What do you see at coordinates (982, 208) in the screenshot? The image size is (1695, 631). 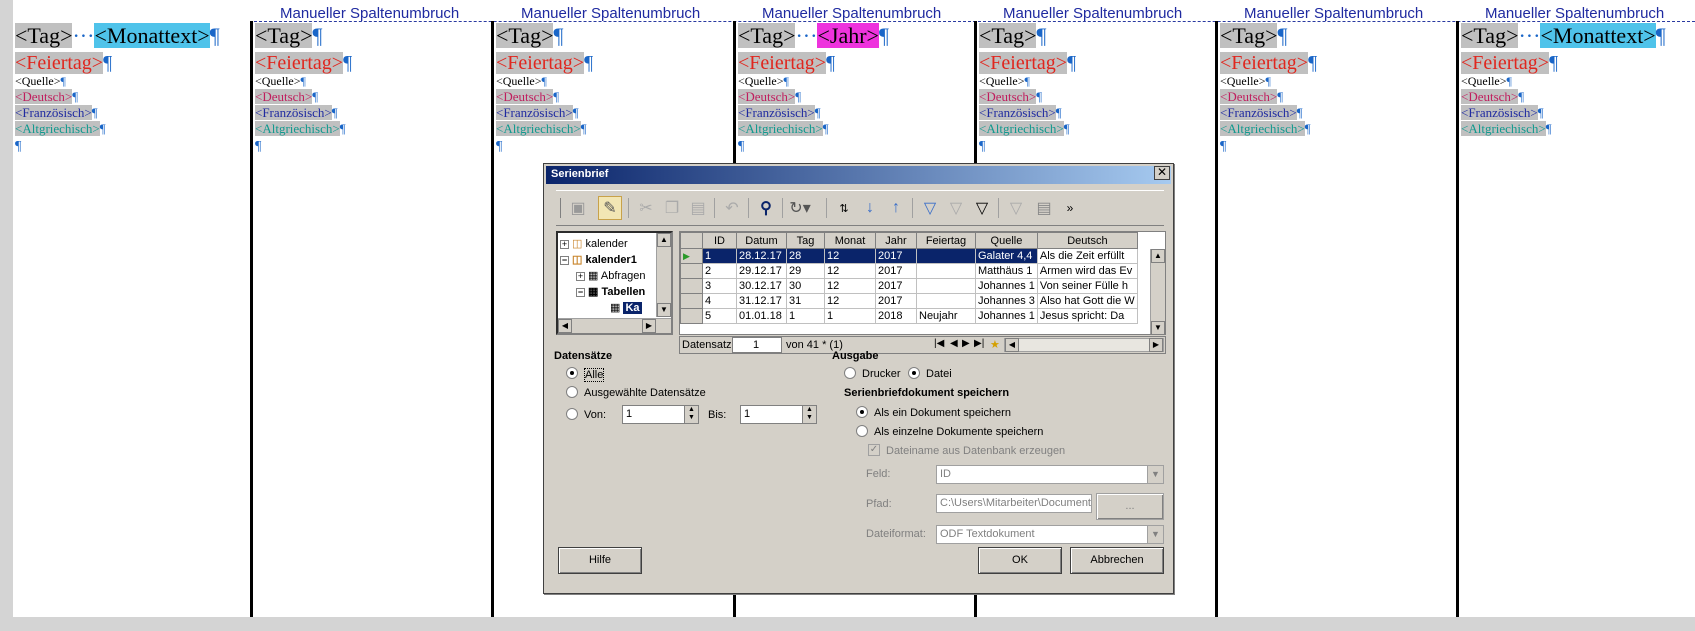 I see `filter-icon: ▽` at bounding box center [982, 208].